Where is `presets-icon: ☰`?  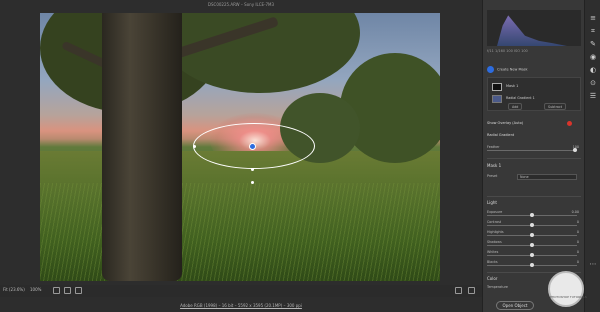
presets-icon: ☰ is located at coordinates (593, 96).